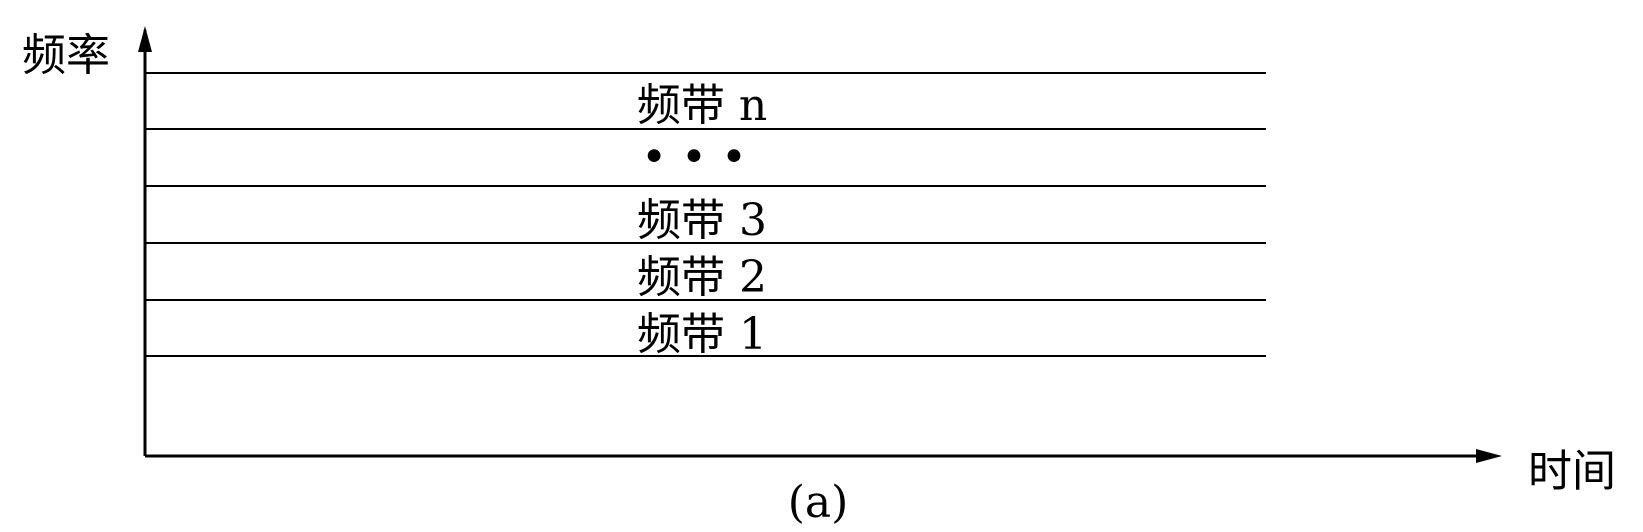  What do you see at coordinates (702, 220) in the screenshot?
I see `band-3-label: 频带 3` at bounding box center [702, 220].